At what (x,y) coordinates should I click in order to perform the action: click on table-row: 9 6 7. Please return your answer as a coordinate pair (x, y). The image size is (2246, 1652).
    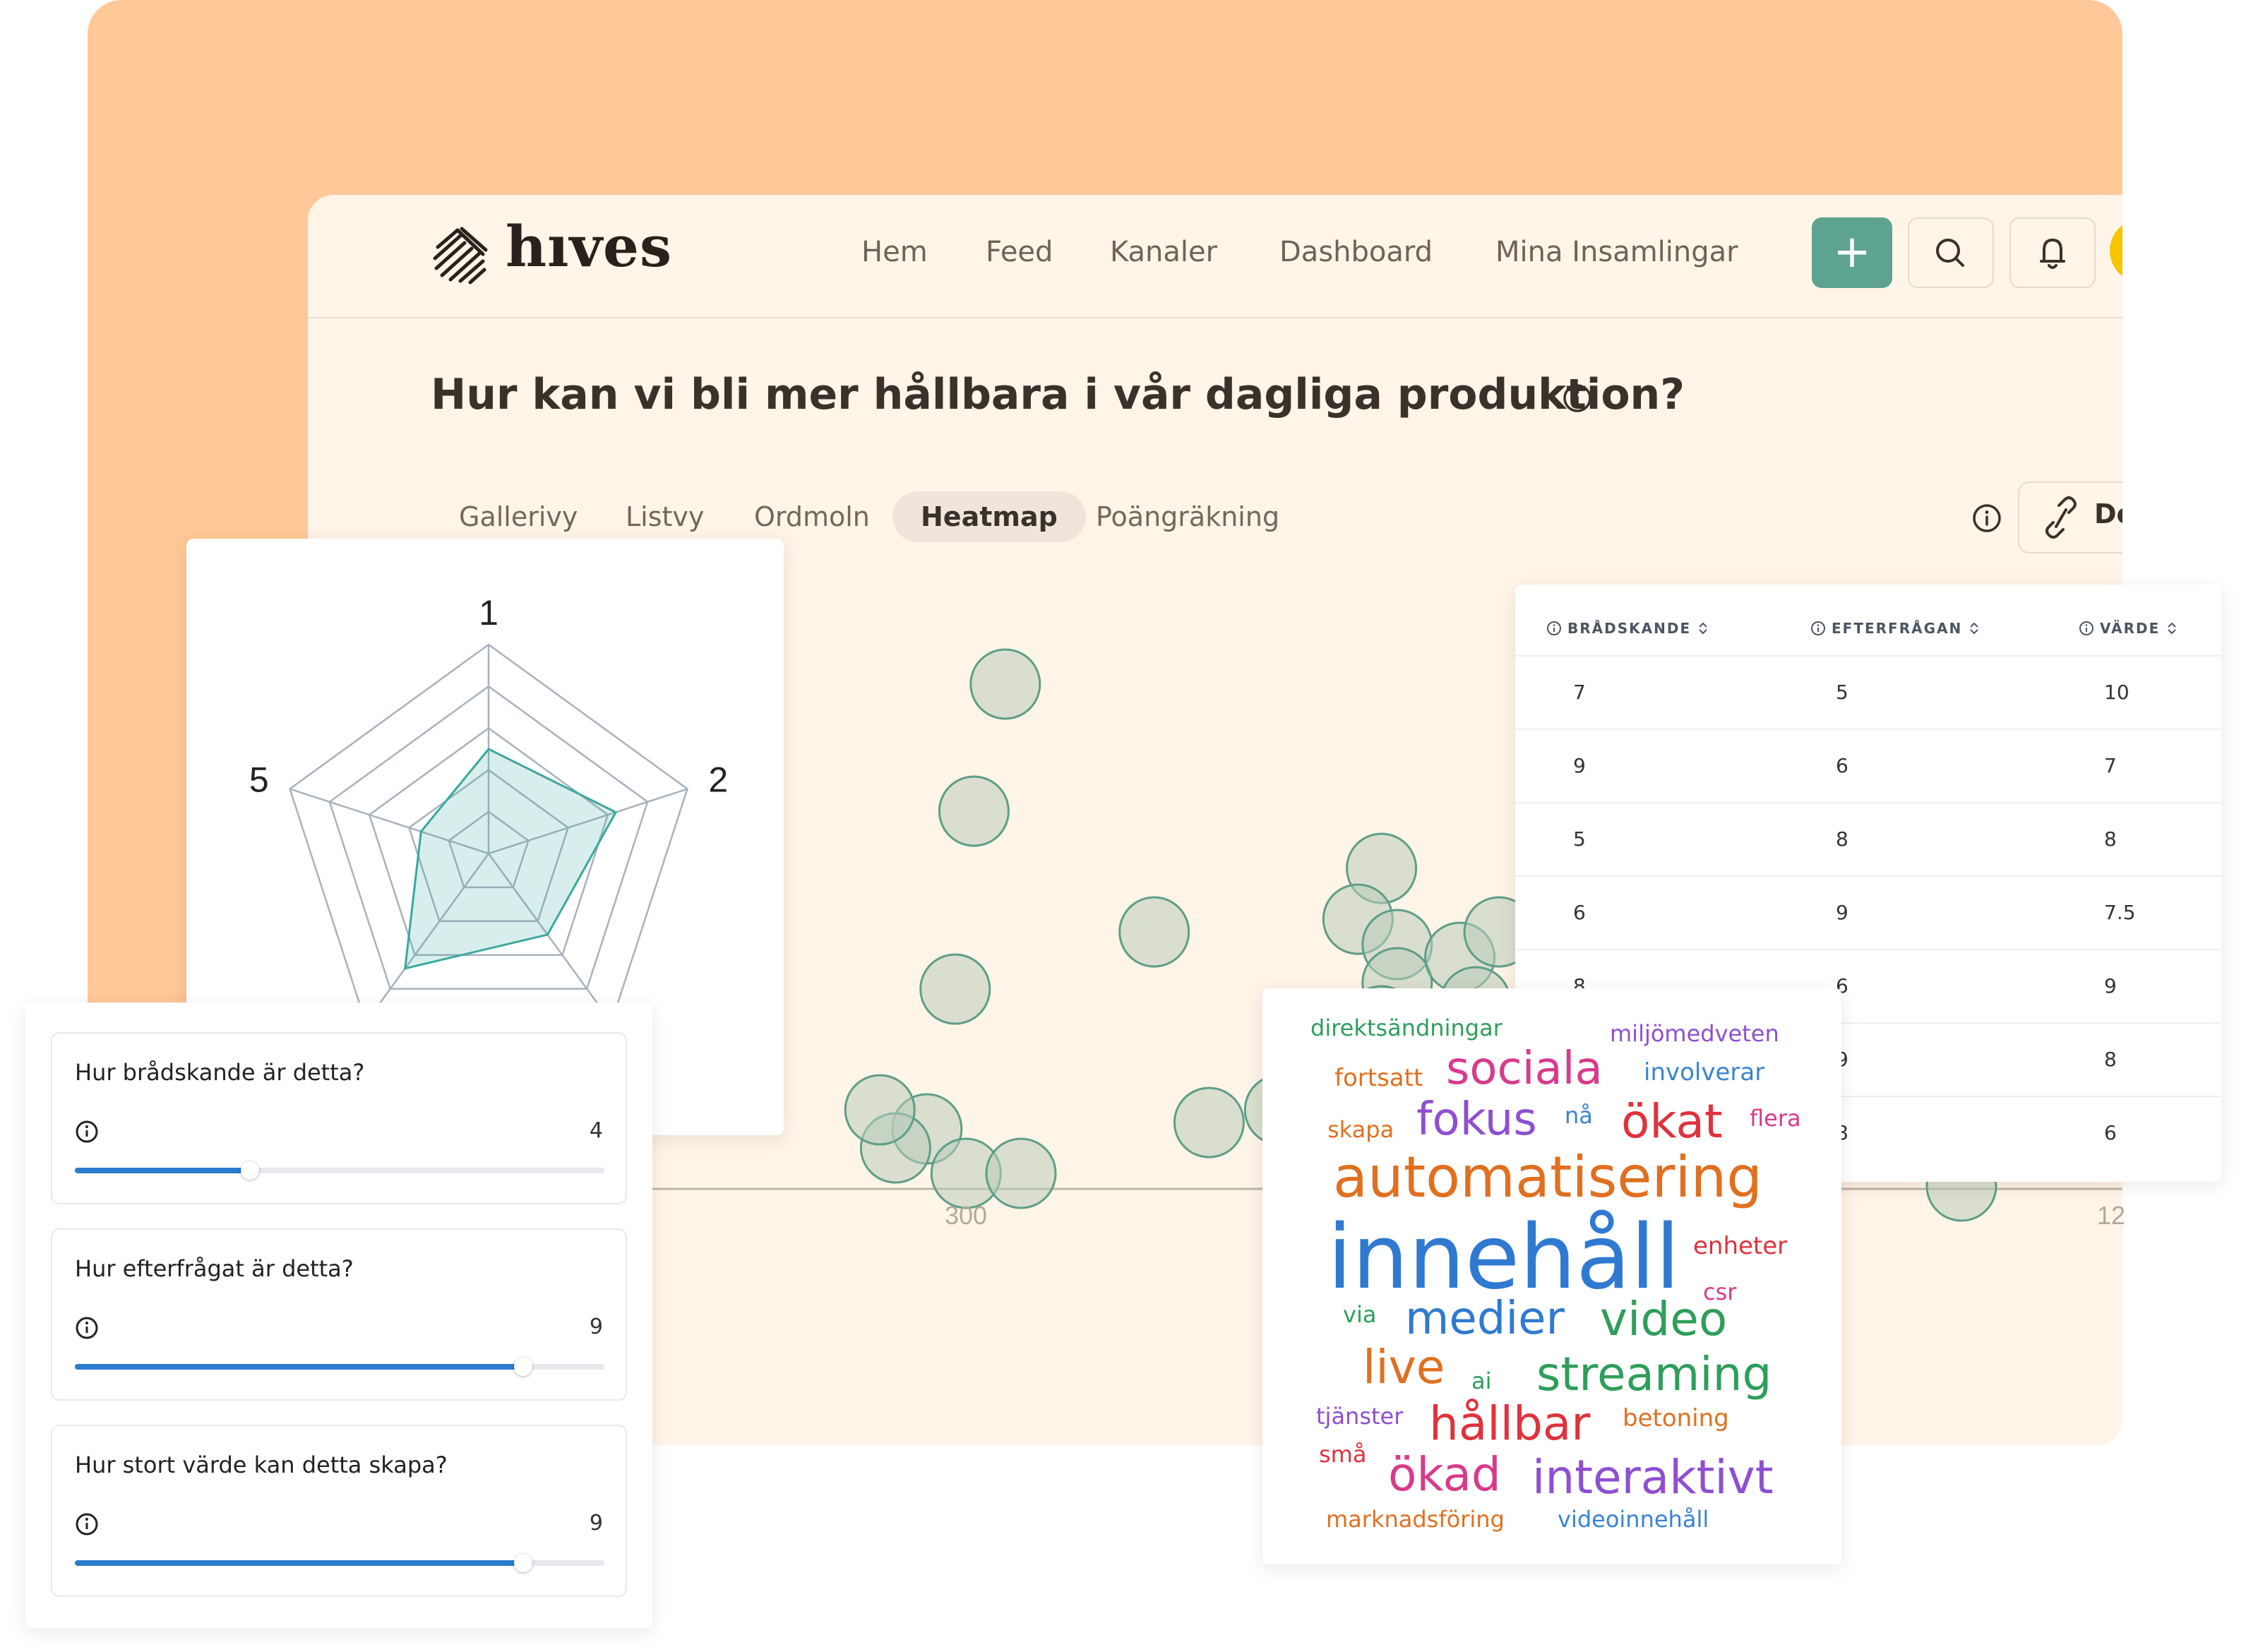
    Looking at the image, I should click on (1868, 766).